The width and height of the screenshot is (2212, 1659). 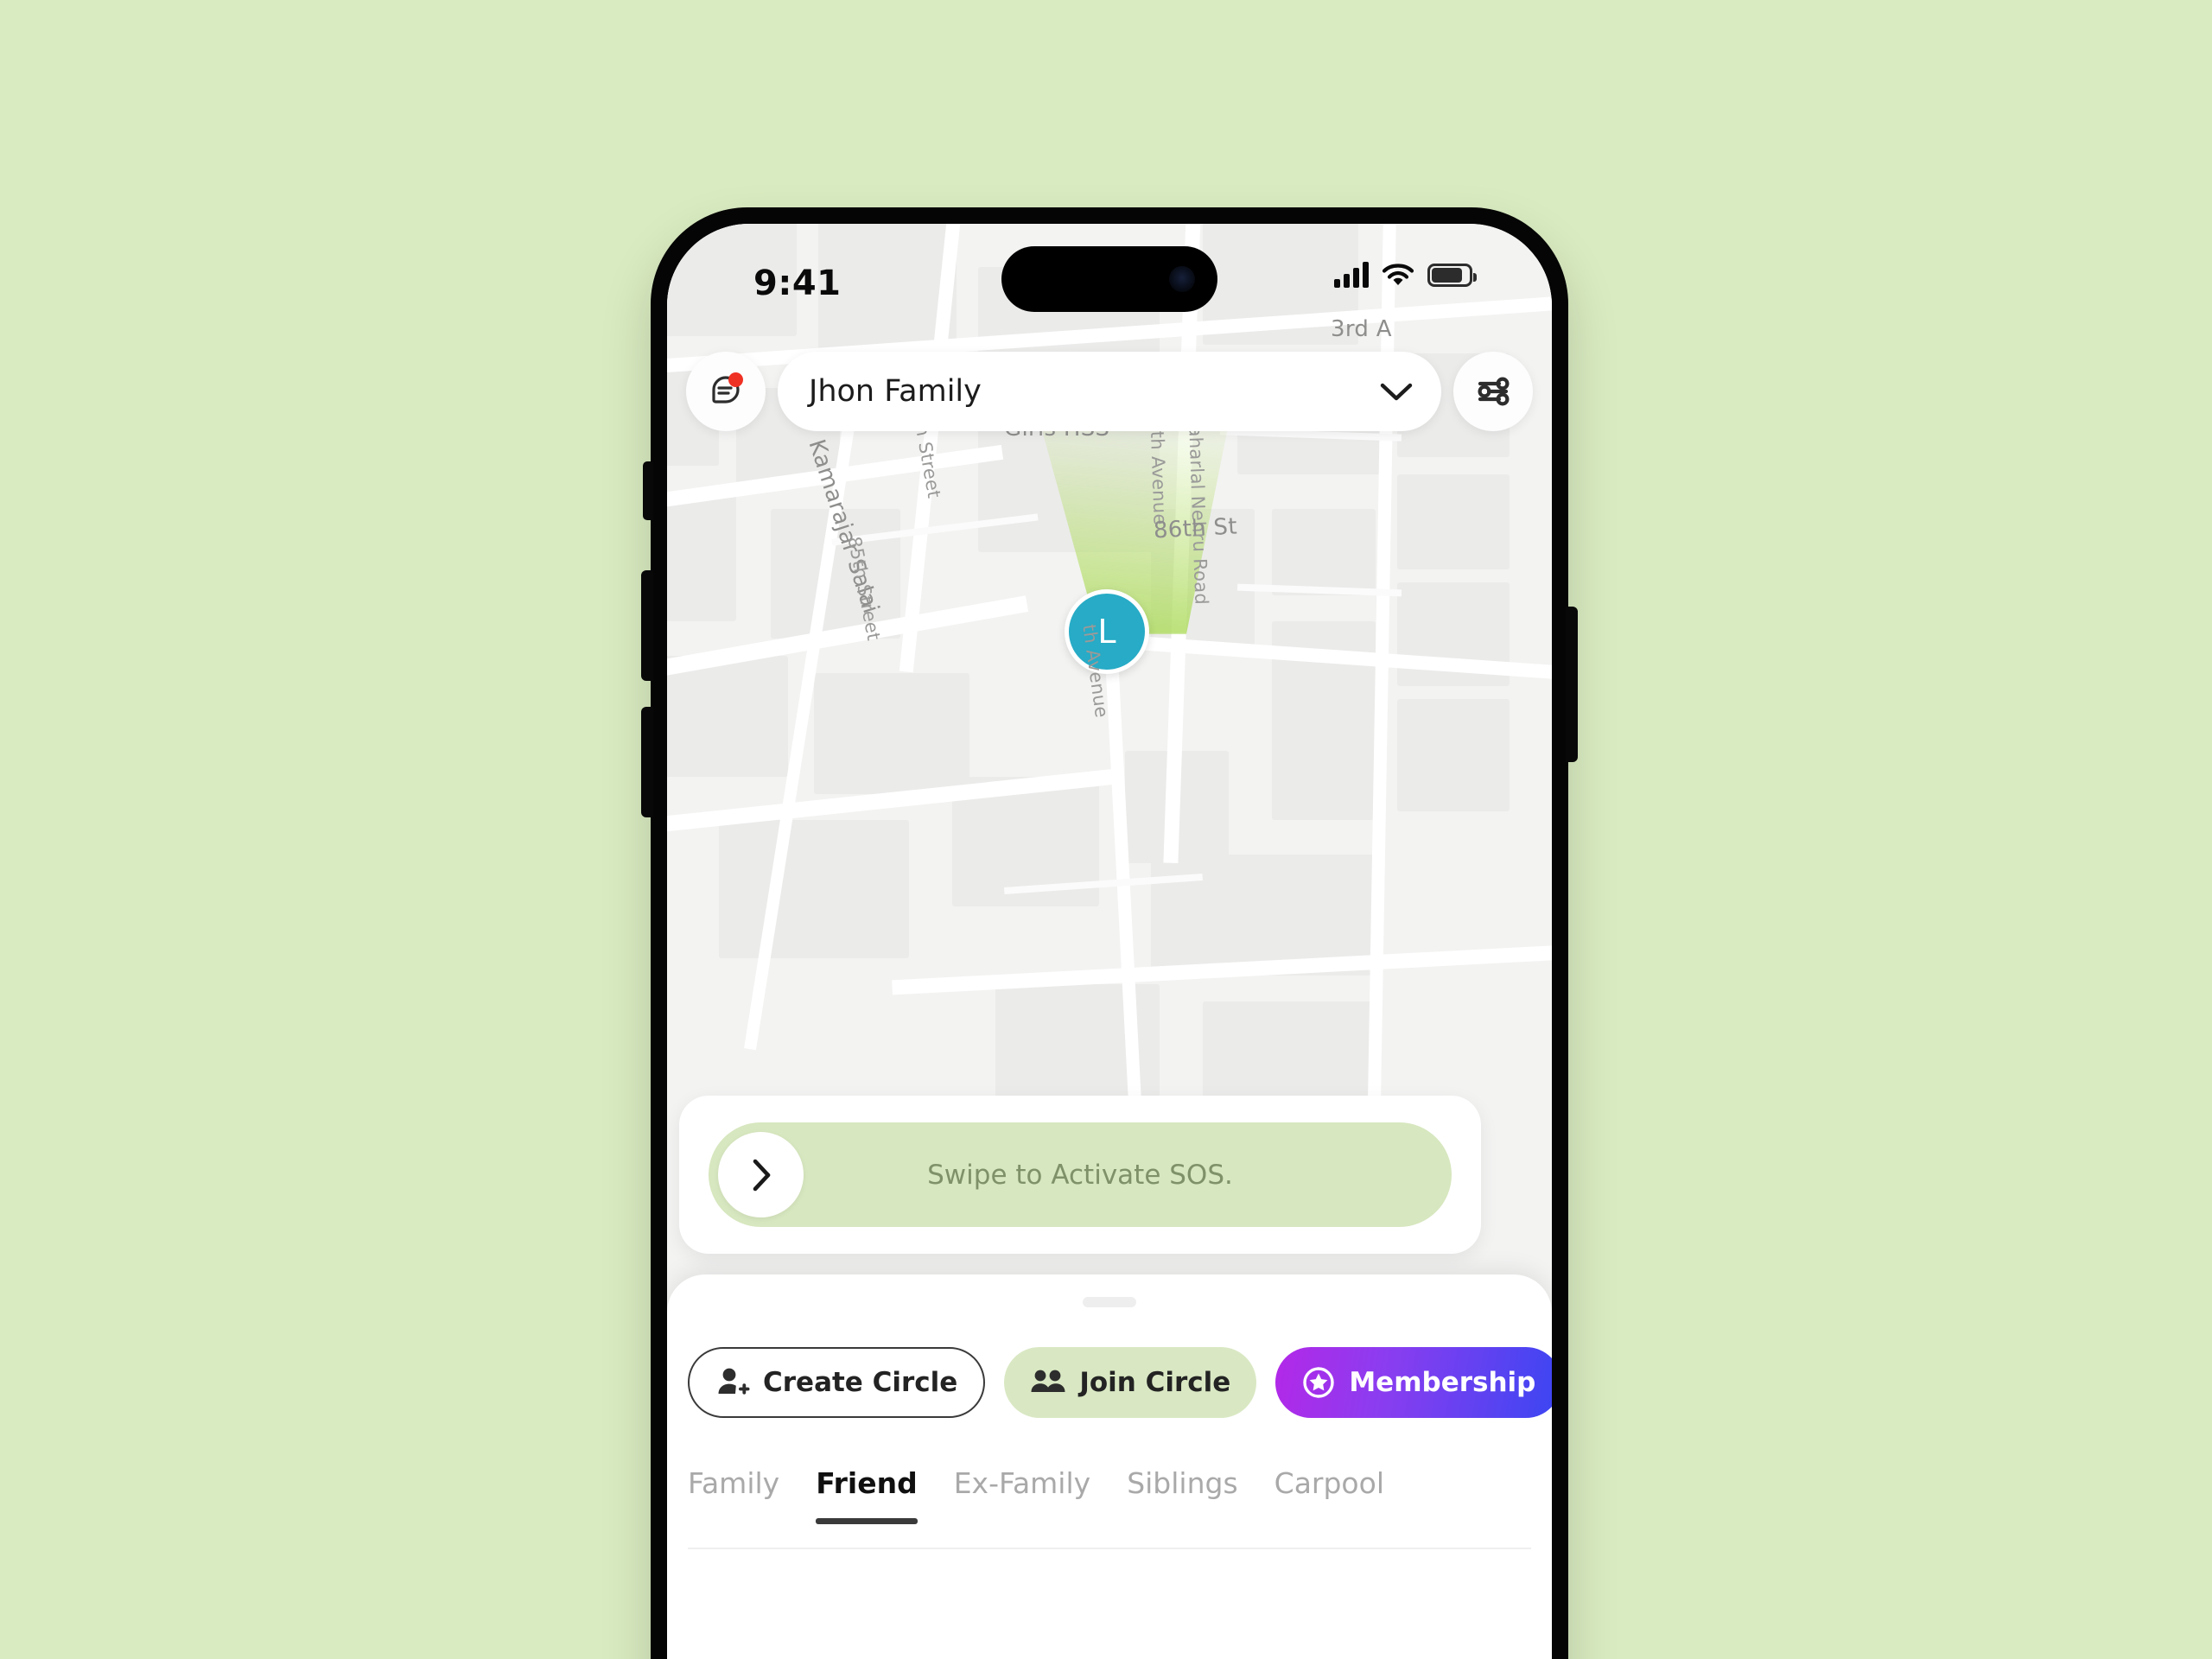 I want to click on battery-icon, so click(x=1452, y=275).